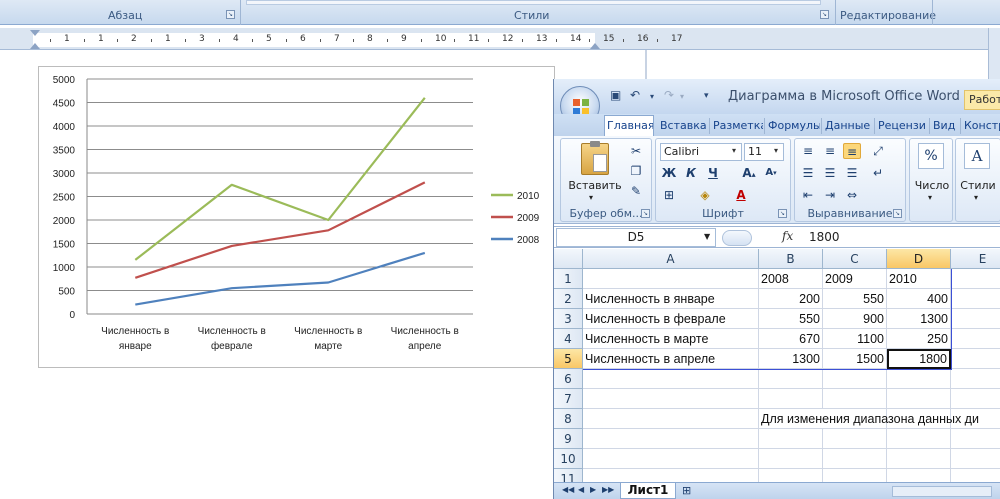 This screenshot has height=499, width=1000. I want to click on insert-function-icon: fx, so click(787, 236).